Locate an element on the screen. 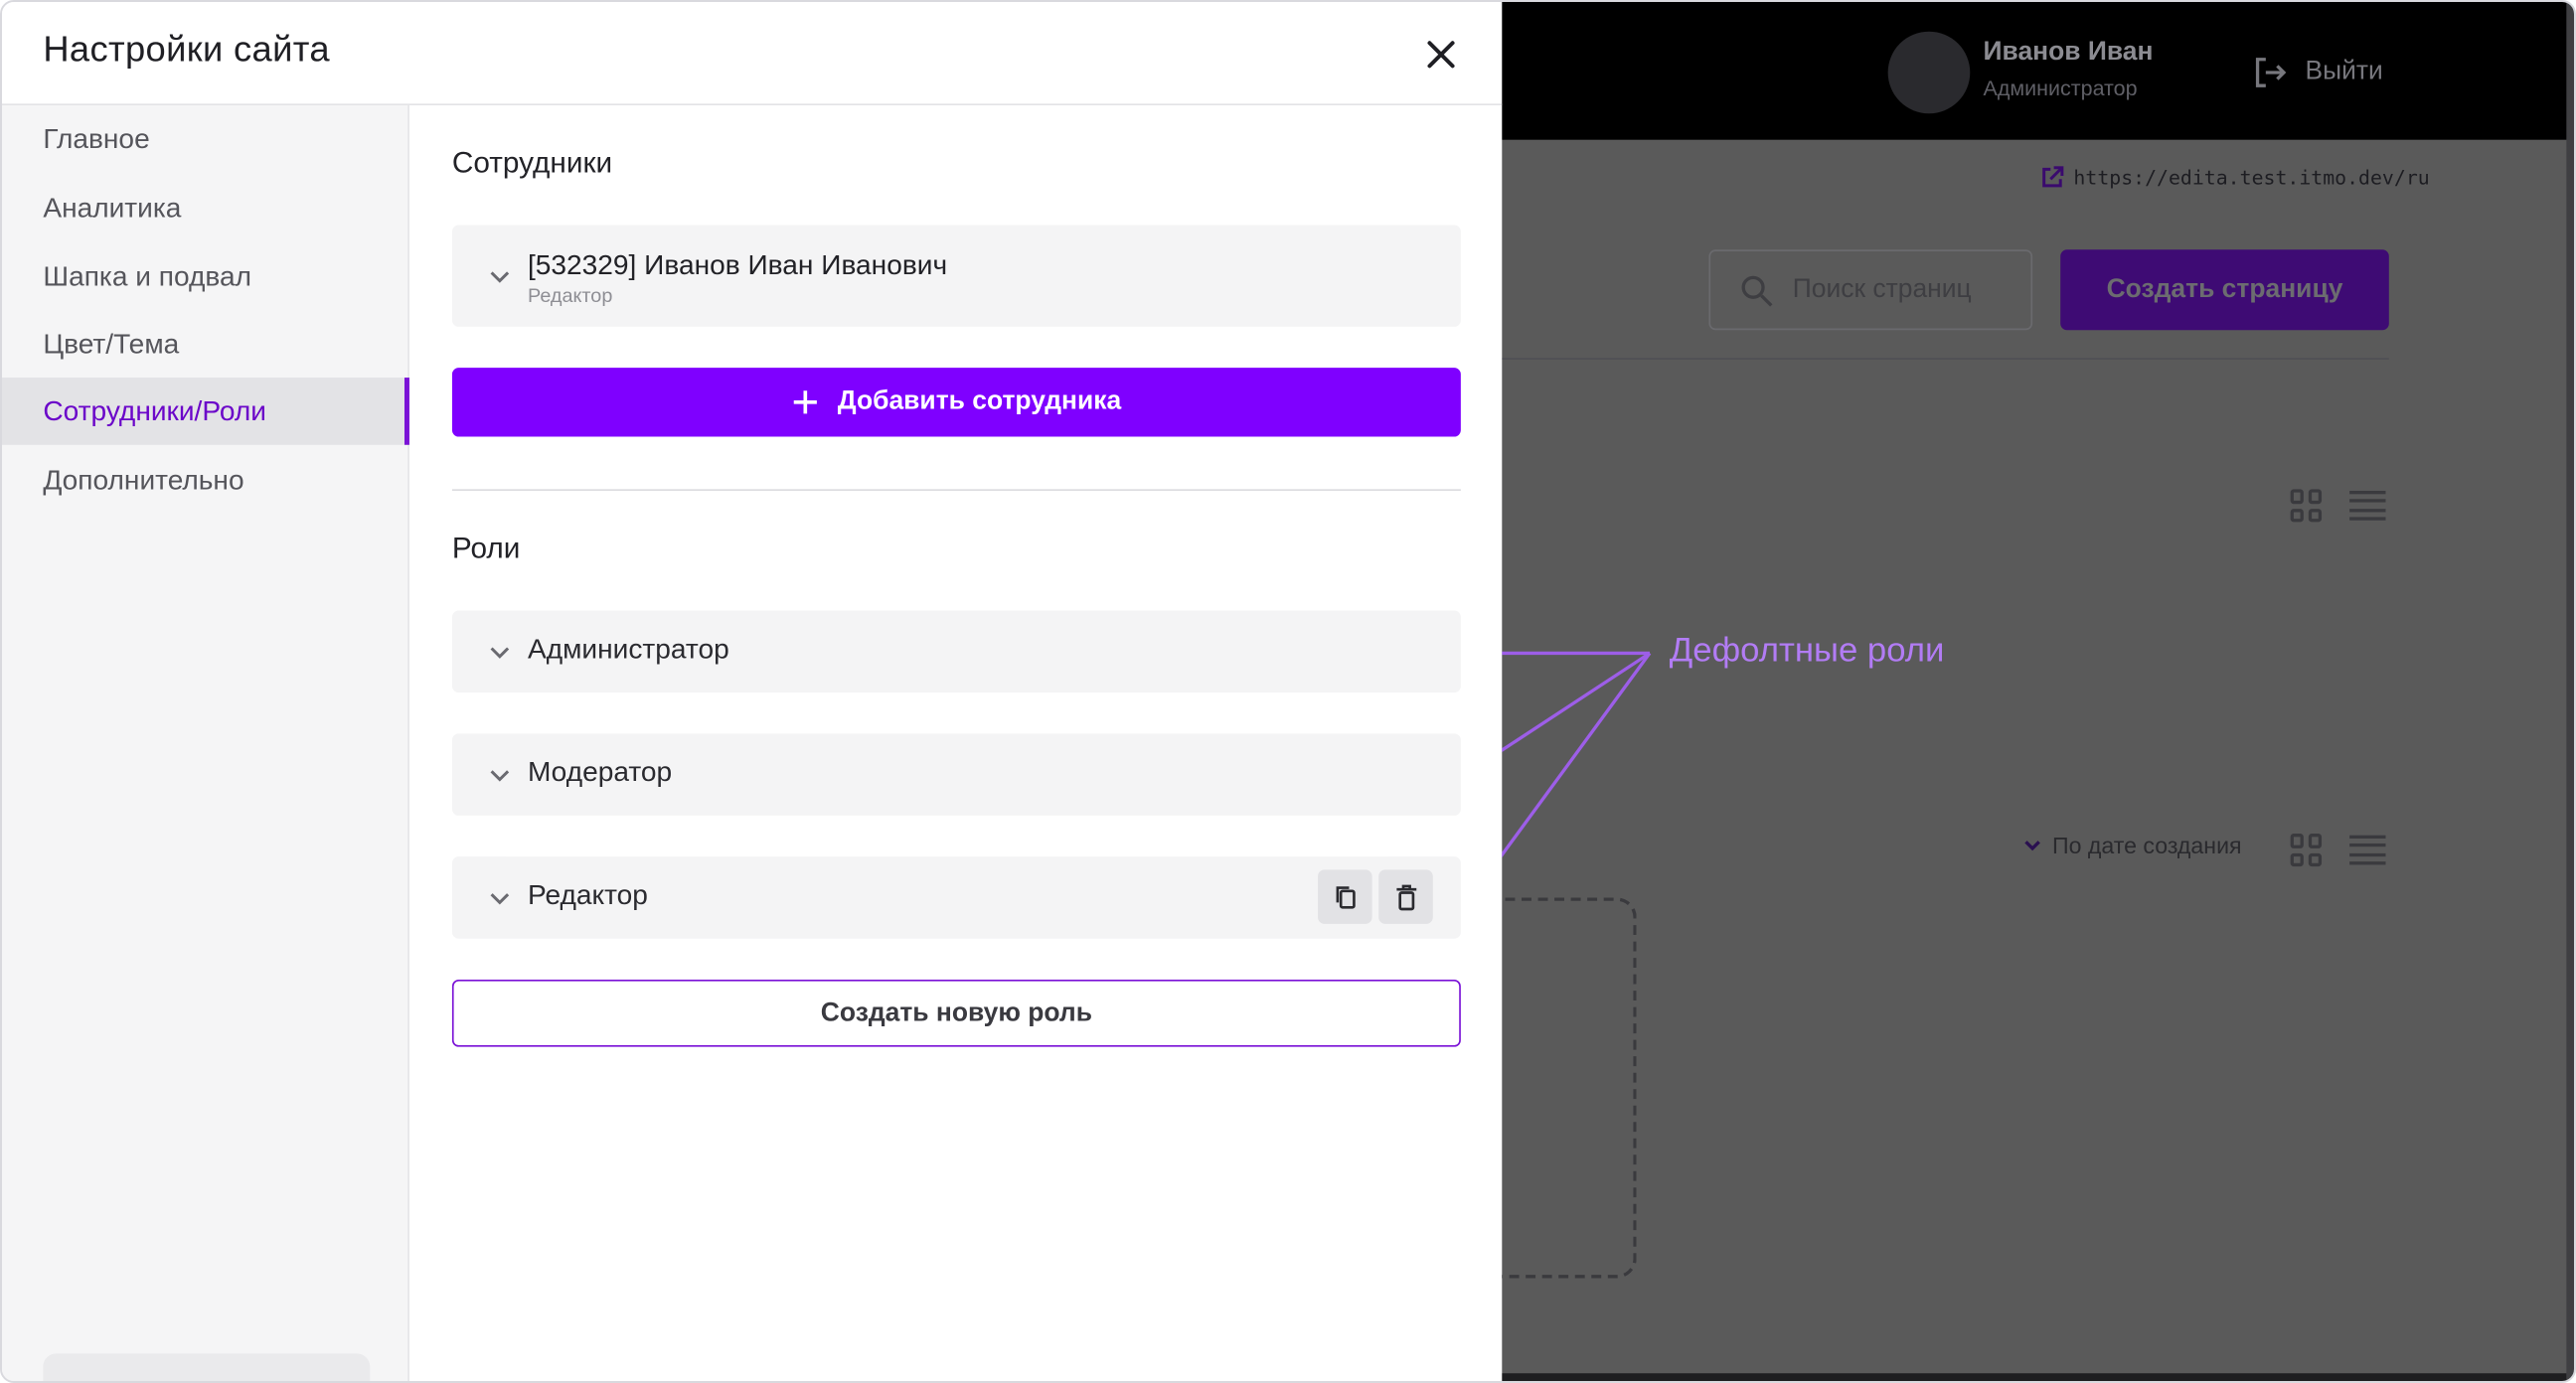  sidebar-item-analytics: Аналитика is located at coordinates (205, 207).